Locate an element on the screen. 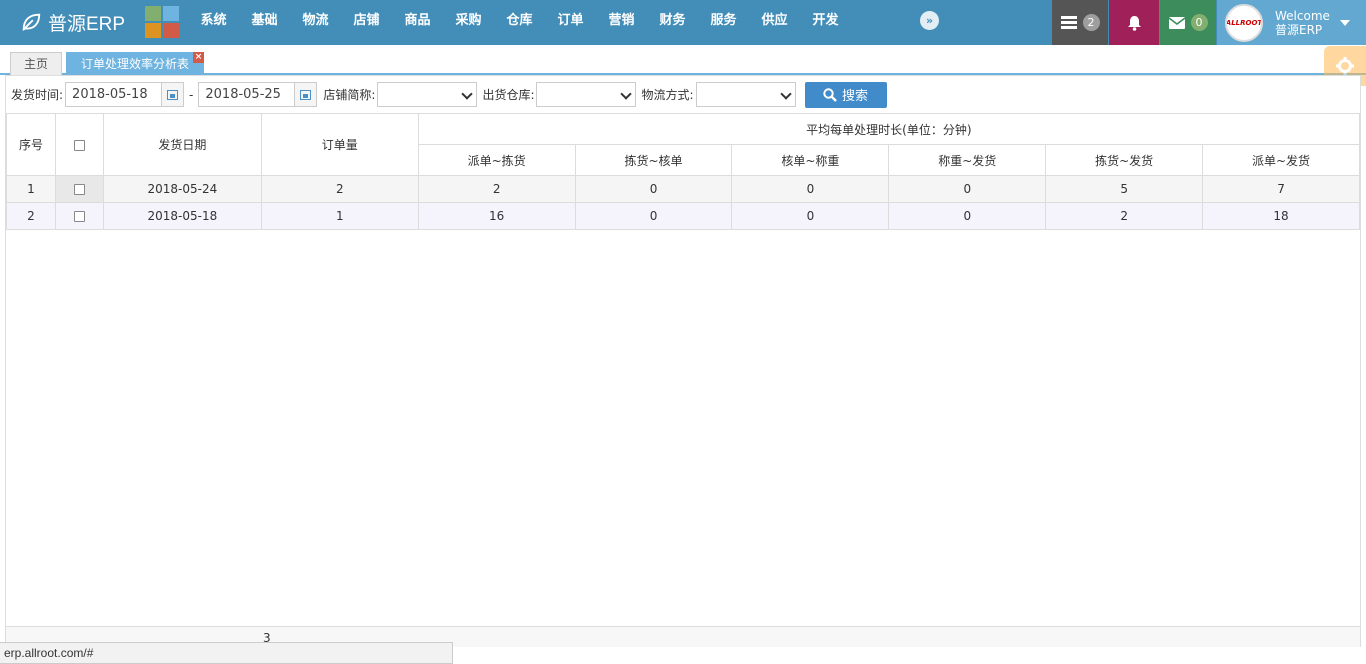  nav-warehouse: 仓库 is located at coordinates (519, 22).